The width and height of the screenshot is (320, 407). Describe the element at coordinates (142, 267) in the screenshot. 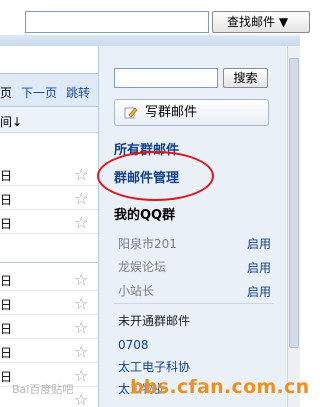

I see `qq-group-name: 龙娱论坛` at that location.